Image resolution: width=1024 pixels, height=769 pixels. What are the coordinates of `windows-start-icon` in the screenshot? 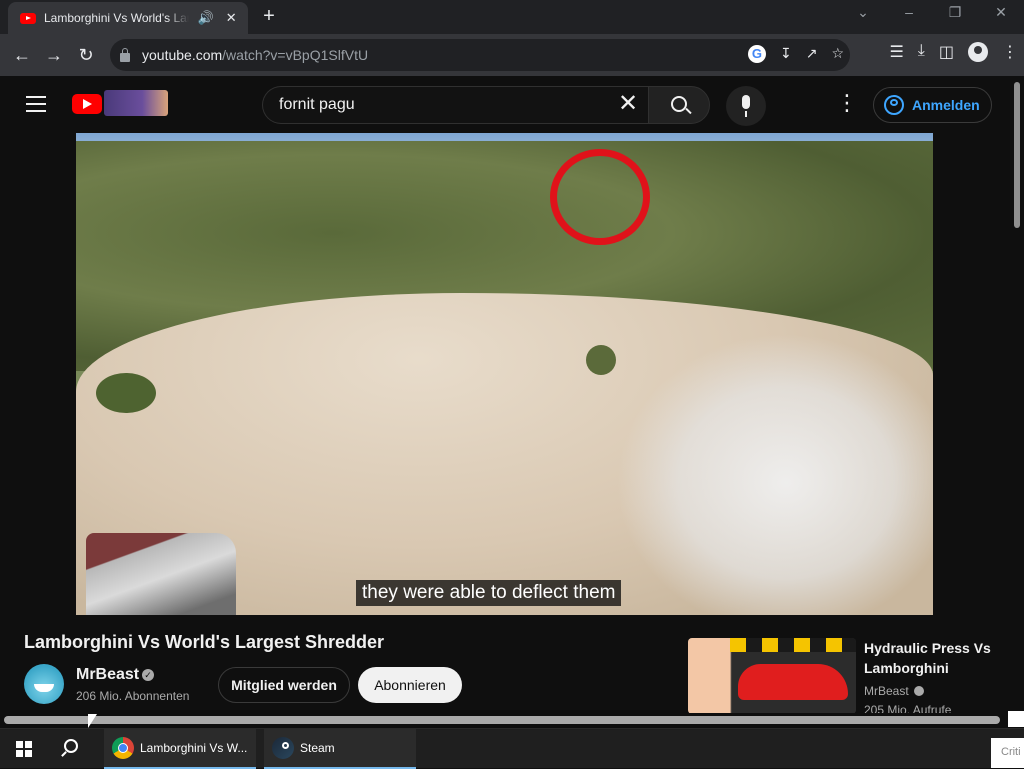 It's located at (24, 749).